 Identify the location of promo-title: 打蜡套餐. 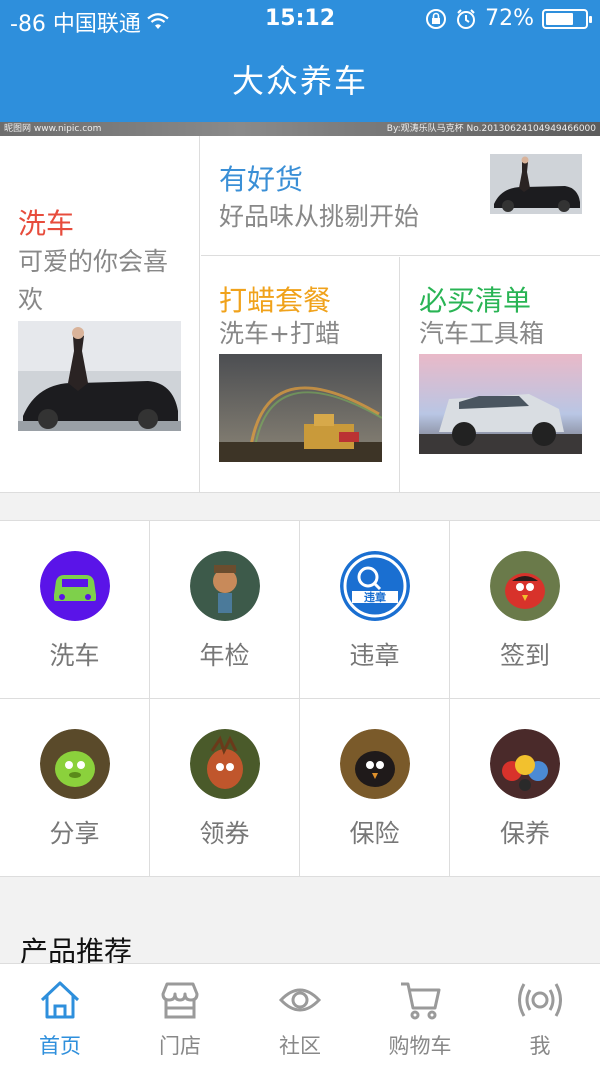
(275, 300).